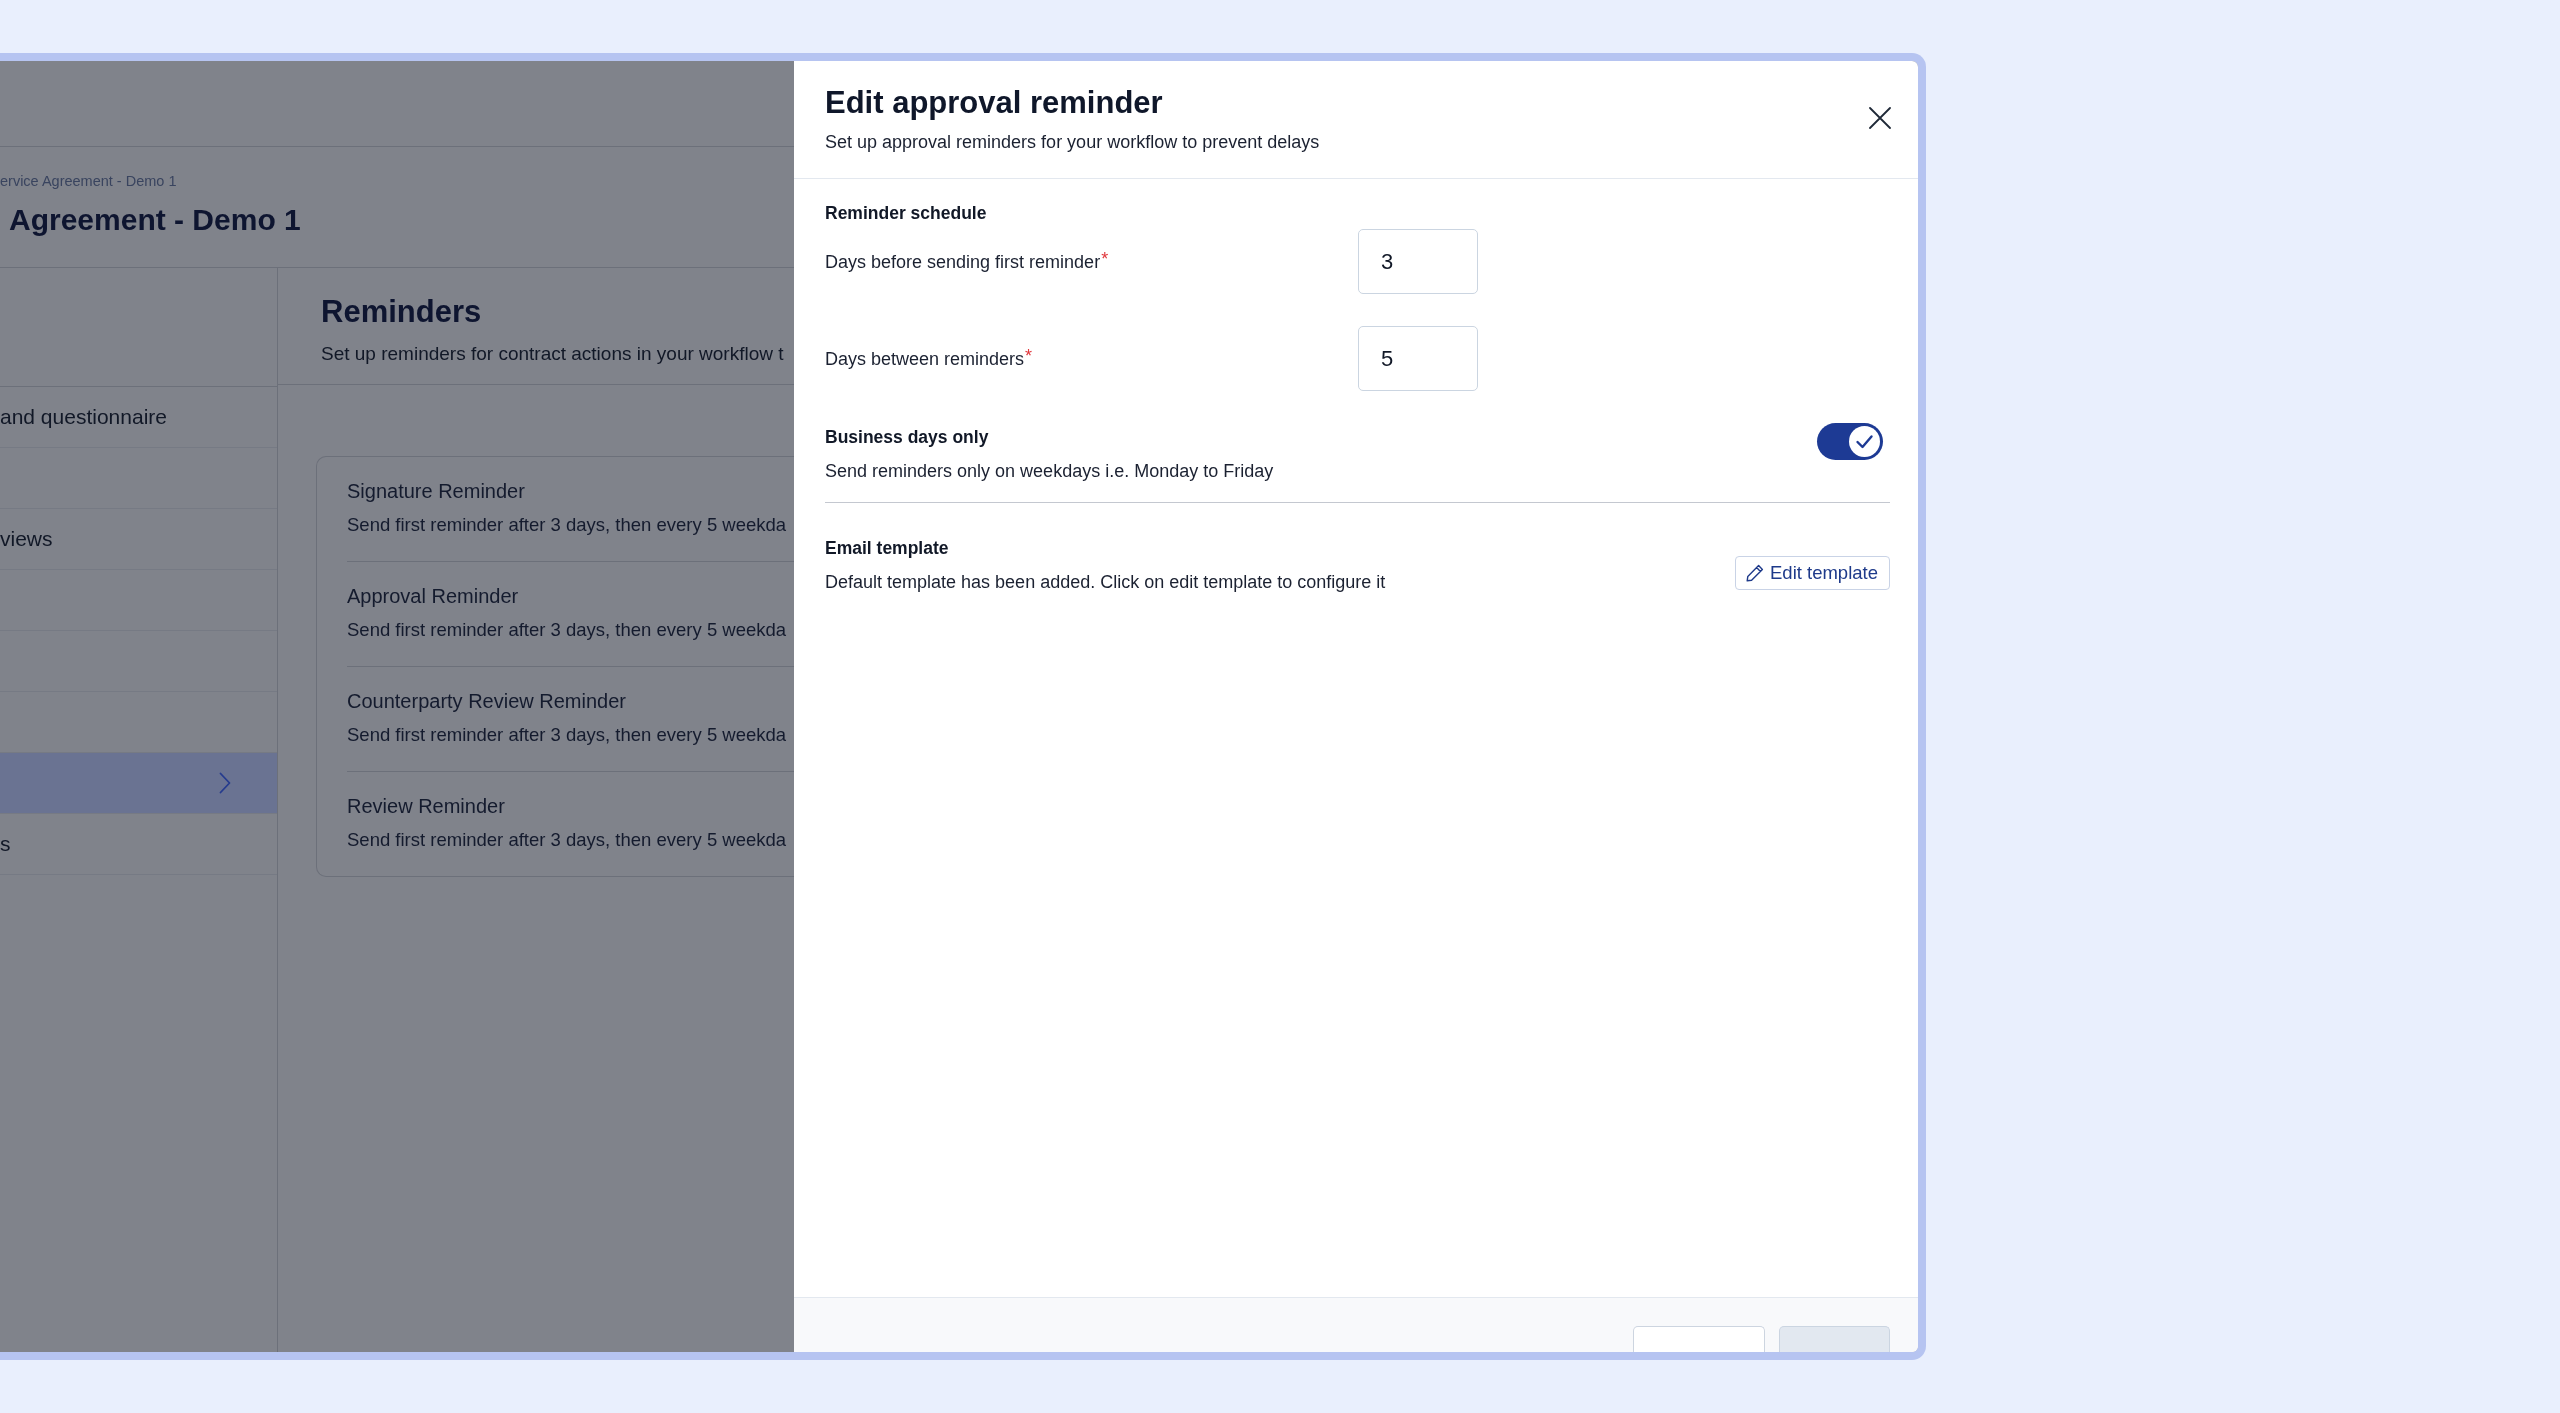  Describe the element at coordinates (401, 312) in the screenshot. I see `section-title: Reminders` at that location.